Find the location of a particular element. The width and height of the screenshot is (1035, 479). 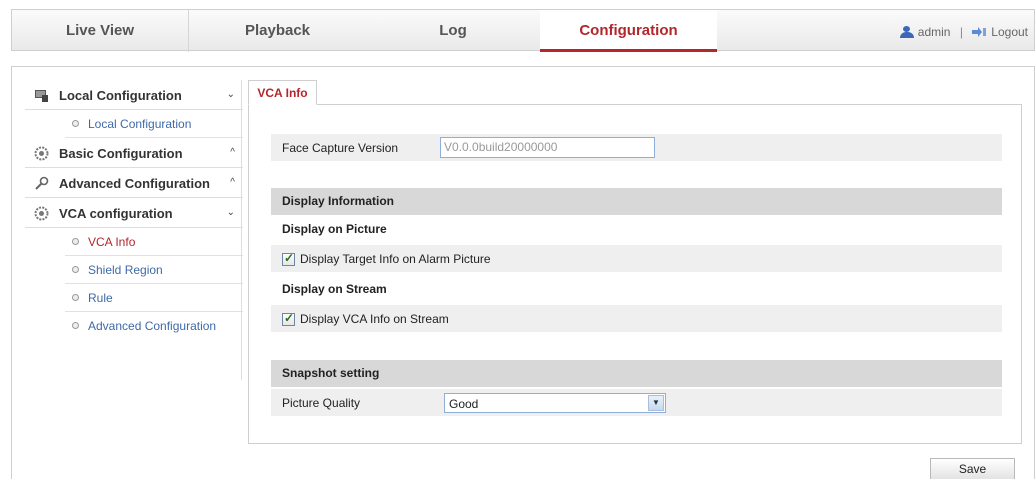

alarm-picture-label: Display Target Info on Alarm Picture is located at coordinates (395, 259).